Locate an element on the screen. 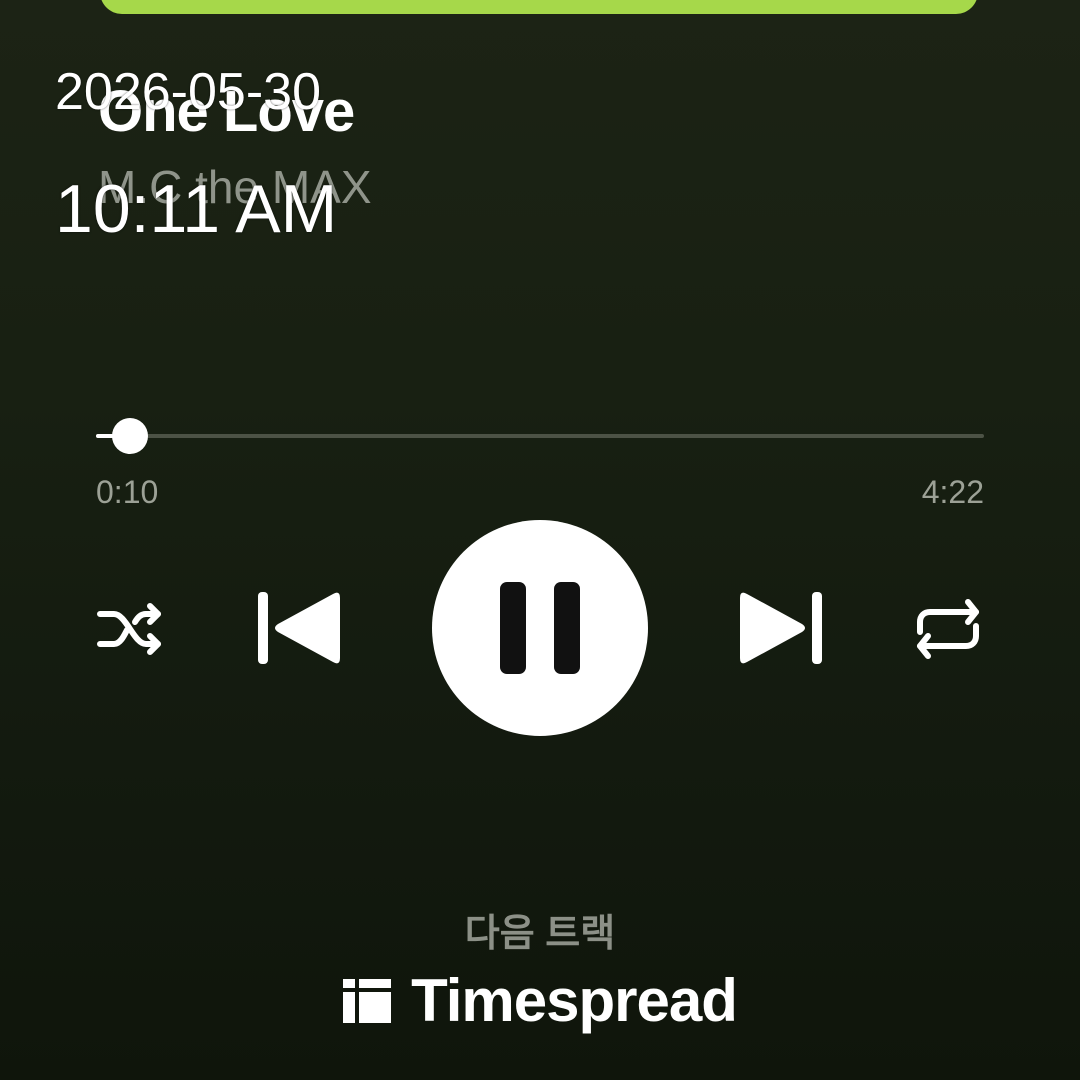 The height and width of the screenshot is (1080, 1080). next-track-label: 다음 트랙 is located at coordinates (540, 929).